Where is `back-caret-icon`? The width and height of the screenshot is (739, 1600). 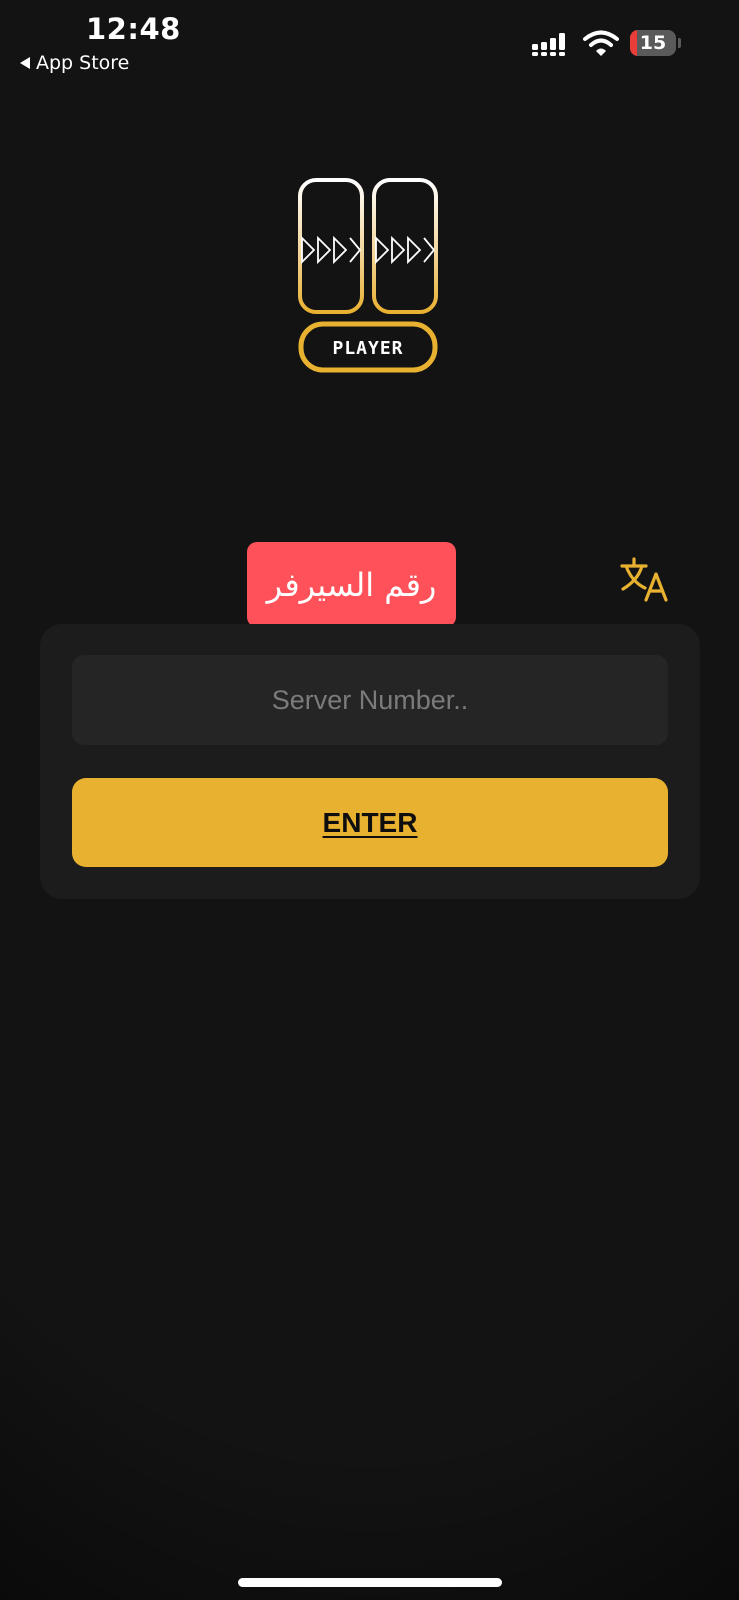
back-caret-icon is located at coordinates (25, 63).